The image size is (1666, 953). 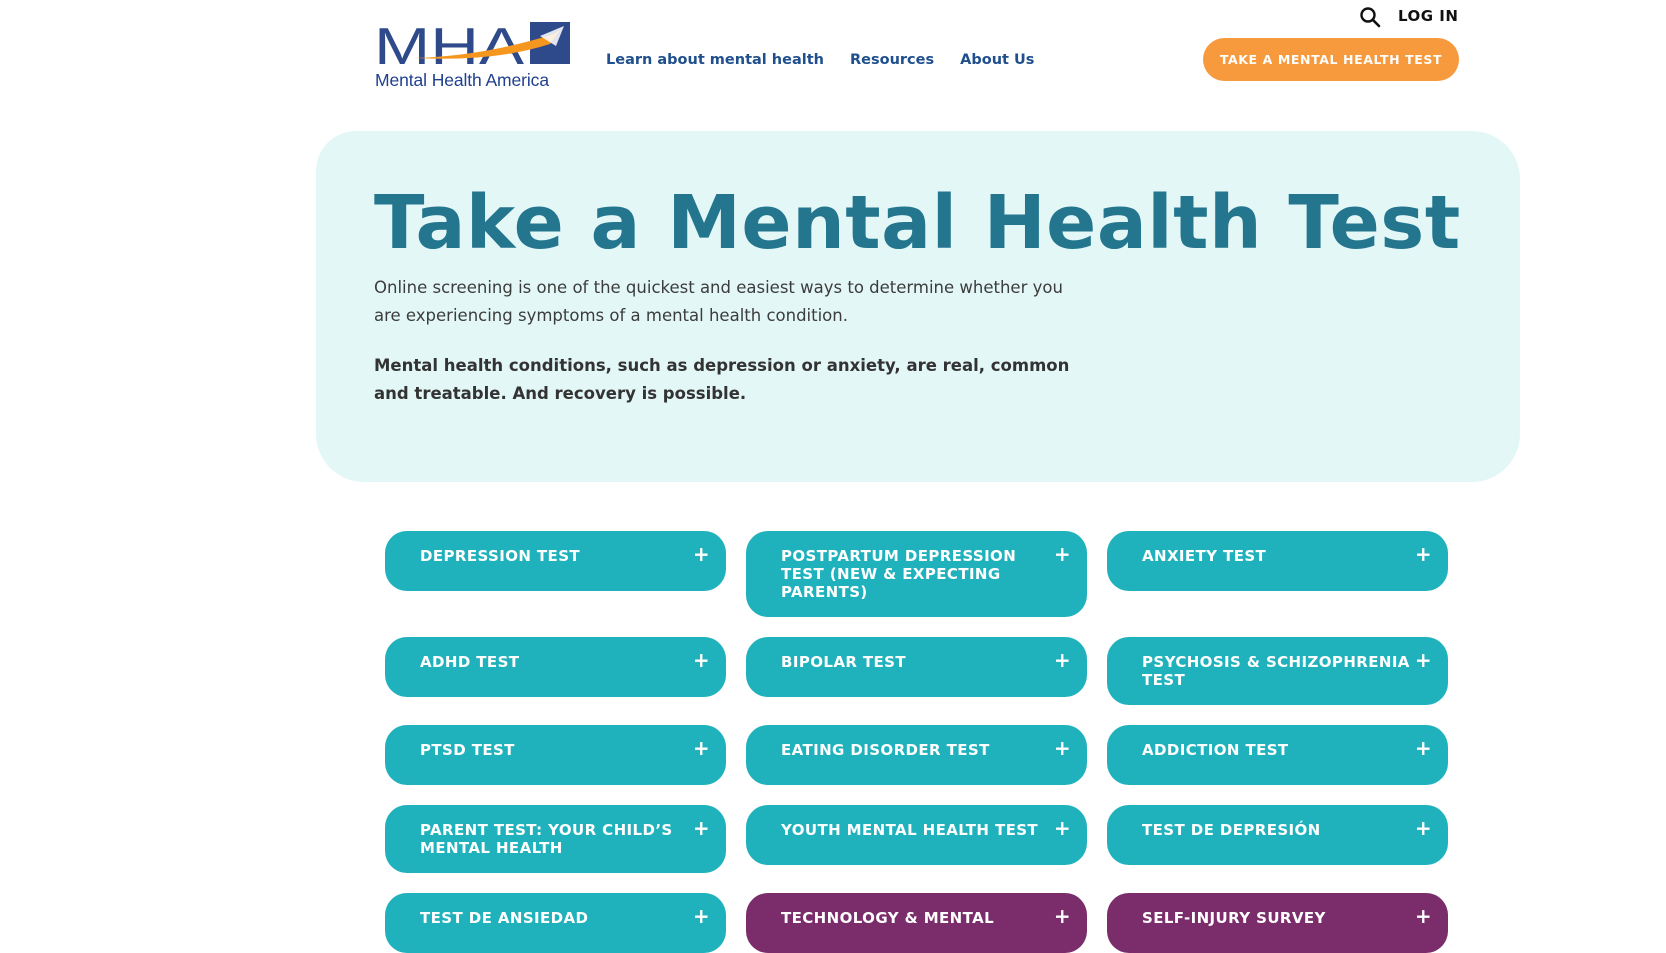 What do you see at coordinates (467, 750) in the screenshot?
I see `test-card-label: PTSD TEST` at bounding box center [467, 750].